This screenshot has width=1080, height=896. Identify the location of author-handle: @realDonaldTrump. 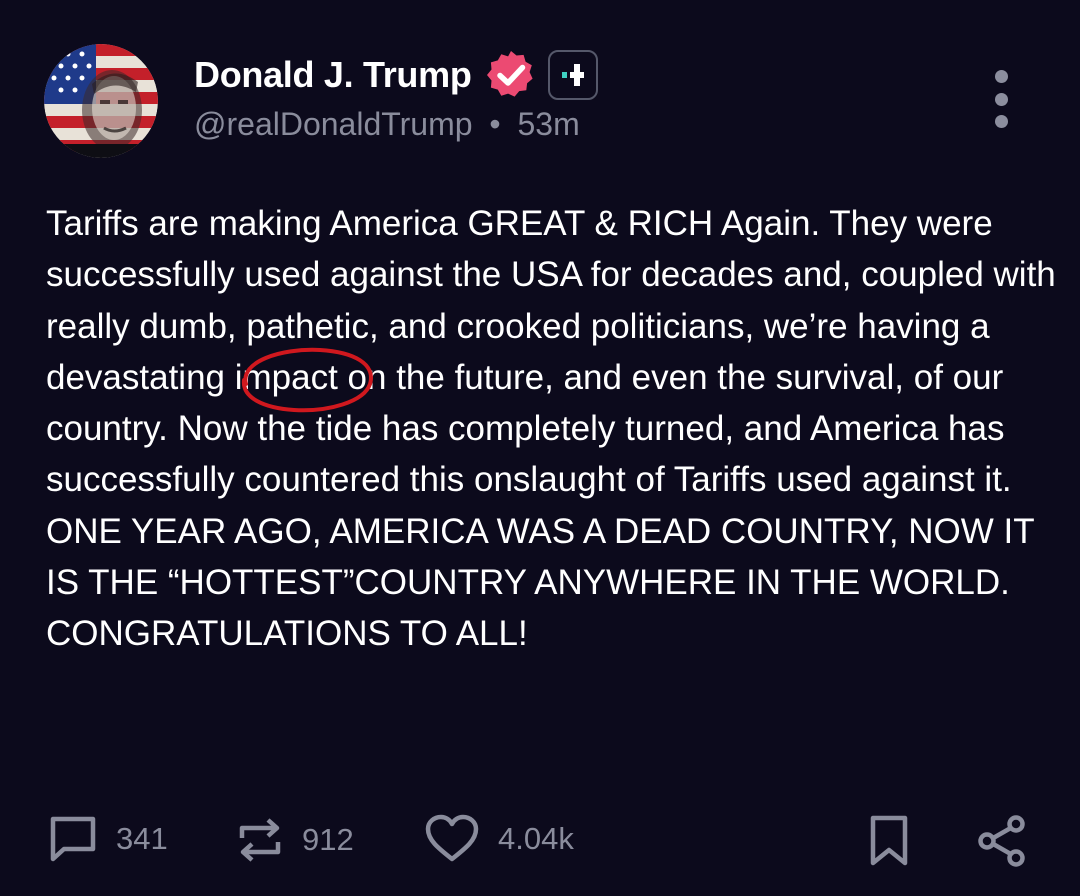
(333, 124).